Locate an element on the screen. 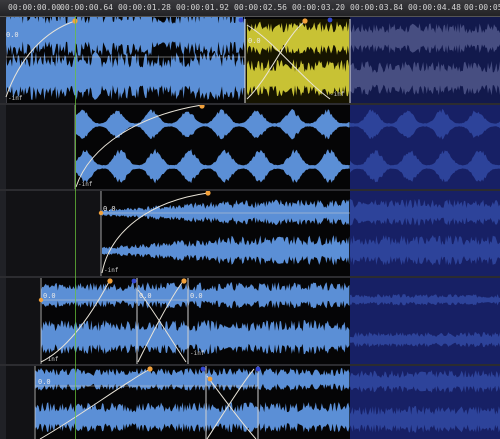  ruler-label: 00:00:01.28 is located at coordinates (144, 7).